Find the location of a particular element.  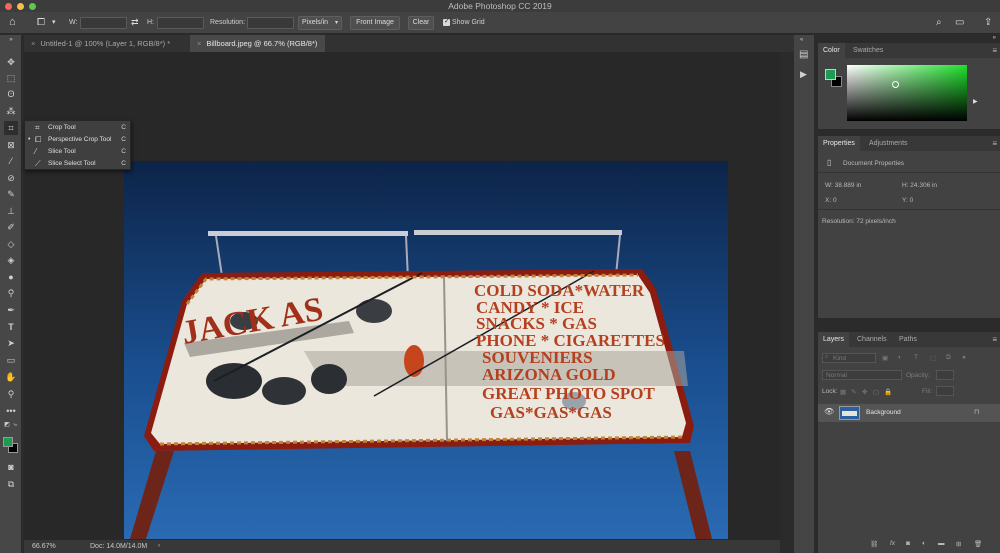

filter-toggle-icon: ● is located at coordinates (964, 357).